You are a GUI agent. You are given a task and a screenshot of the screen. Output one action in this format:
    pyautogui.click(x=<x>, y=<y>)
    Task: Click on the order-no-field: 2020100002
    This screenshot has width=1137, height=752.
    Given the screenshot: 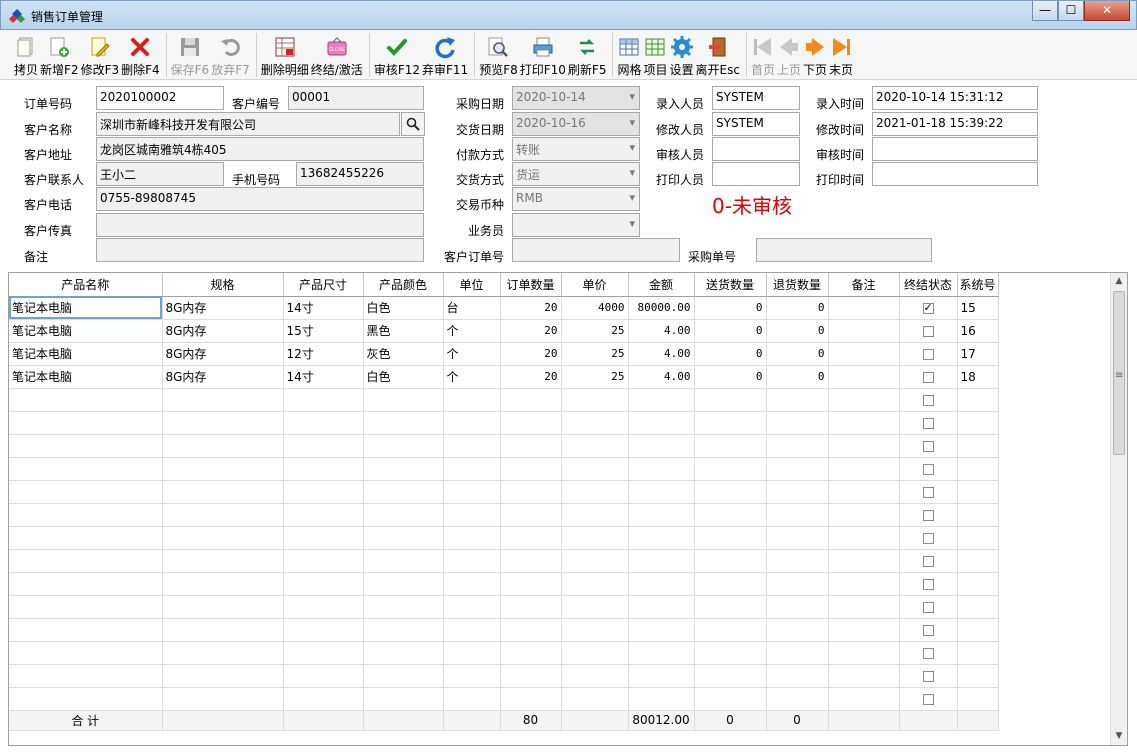 What is the action you would take?
    pyautogui.click(x=160, y=98)
    